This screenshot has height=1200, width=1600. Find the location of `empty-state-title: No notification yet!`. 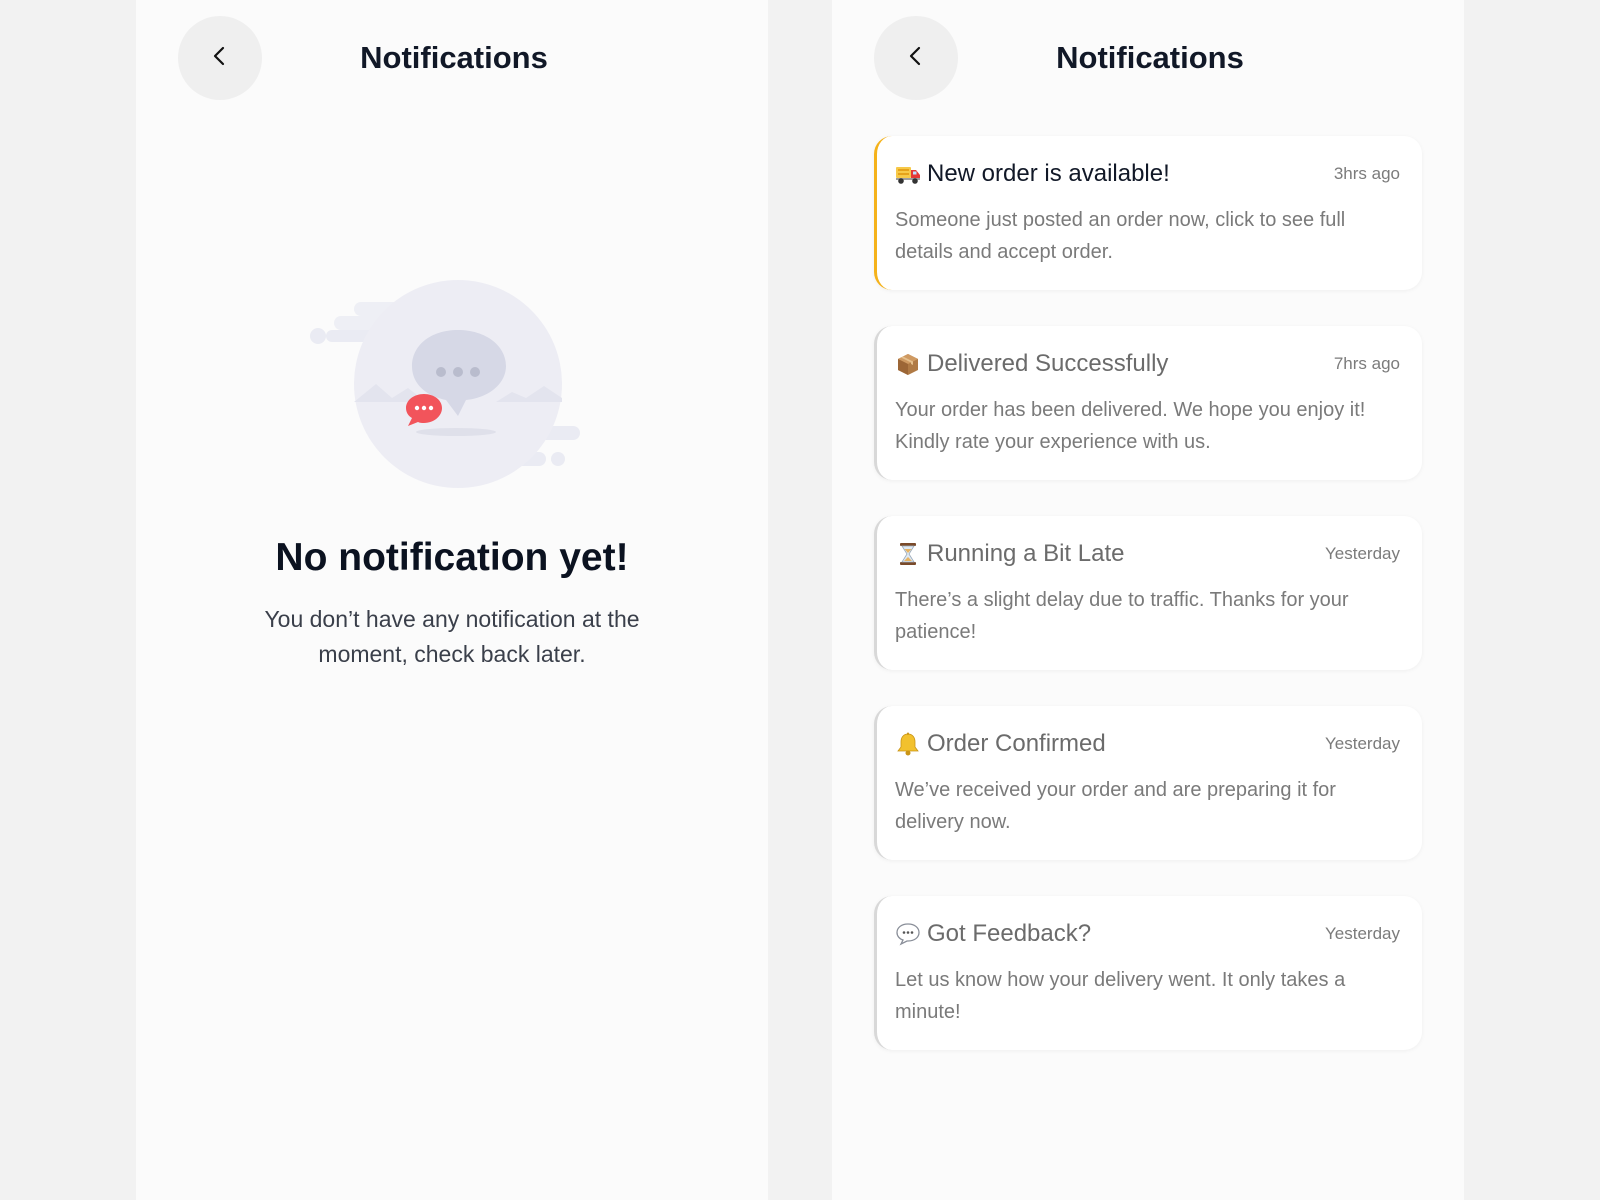

empty-state-title: No notification yet! is located at coordinates (452, 557).